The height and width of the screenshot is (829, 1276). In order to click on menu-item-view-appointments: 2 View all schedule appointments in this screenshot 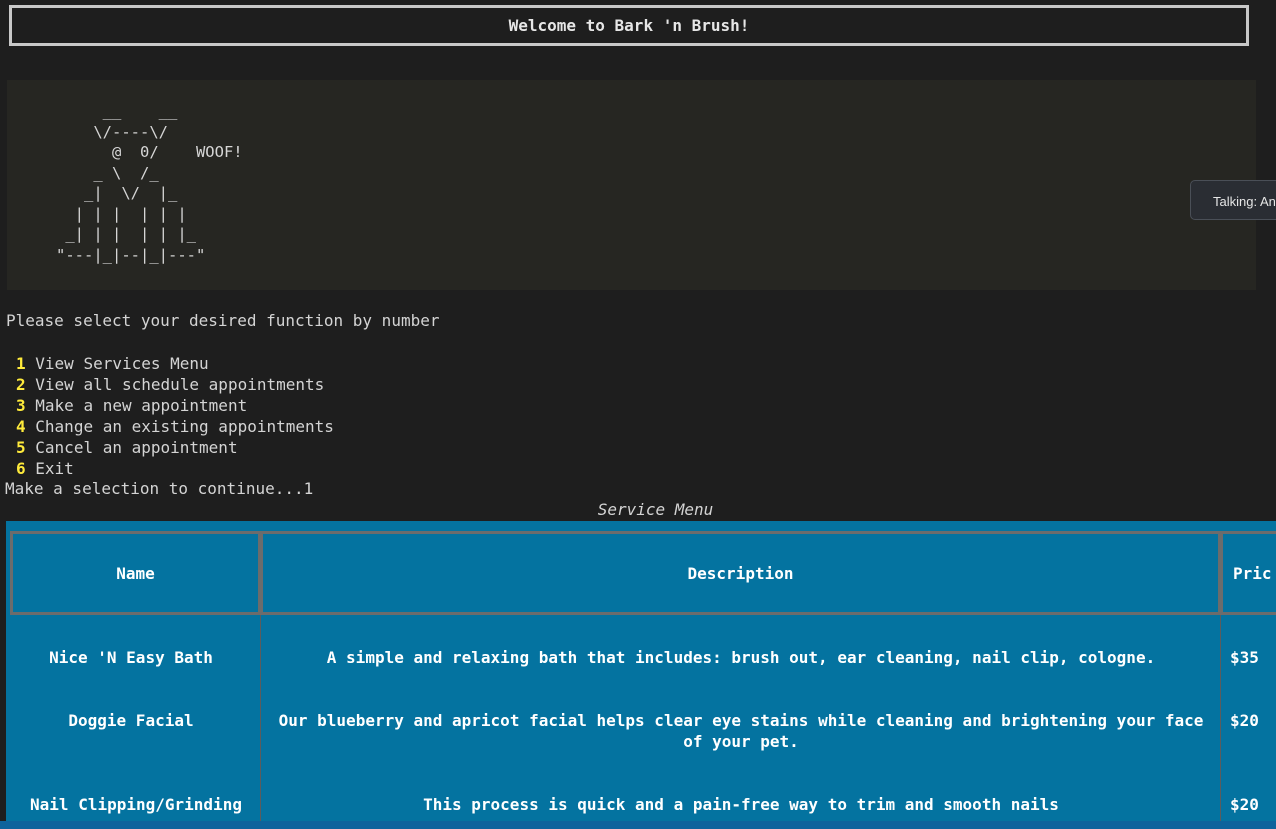, I will do `click(175, 384)`.